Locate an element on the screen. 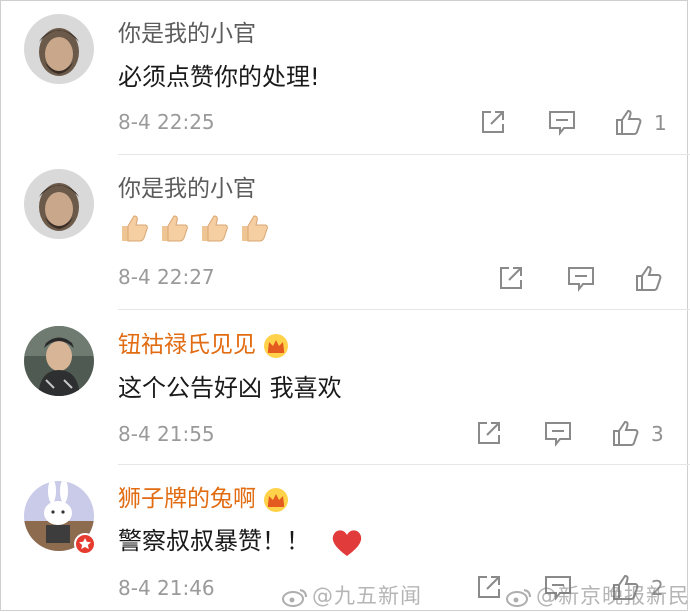  username-text: 钮祜禄氏见见 is located at coordinates (187, 345).